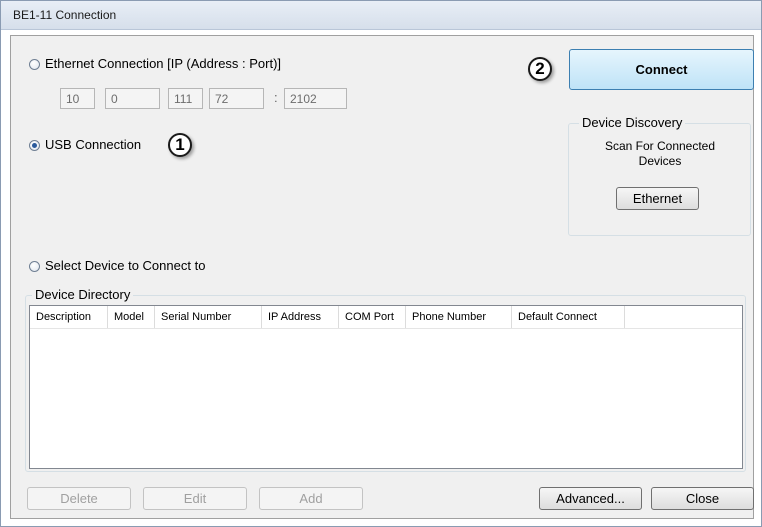 Image resolution: width=762 pixels, height=527 pixels. What do you see at coordinates (65, 15) in the screenshot?
I see `window-title: BE1-11 Connection` at bounding box center [65, 15].